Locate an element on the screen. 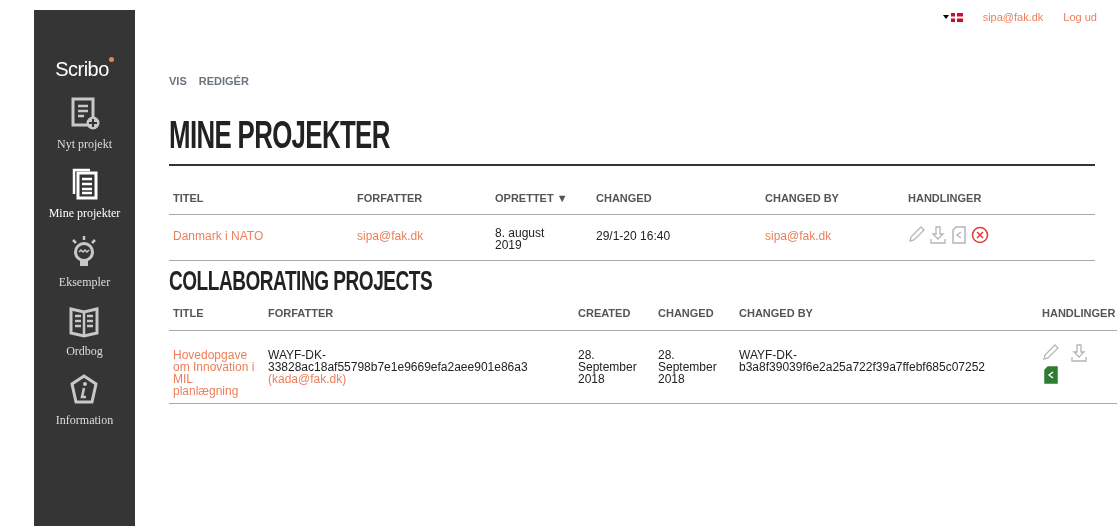  delete-icon is located at coordinates (980, 235).